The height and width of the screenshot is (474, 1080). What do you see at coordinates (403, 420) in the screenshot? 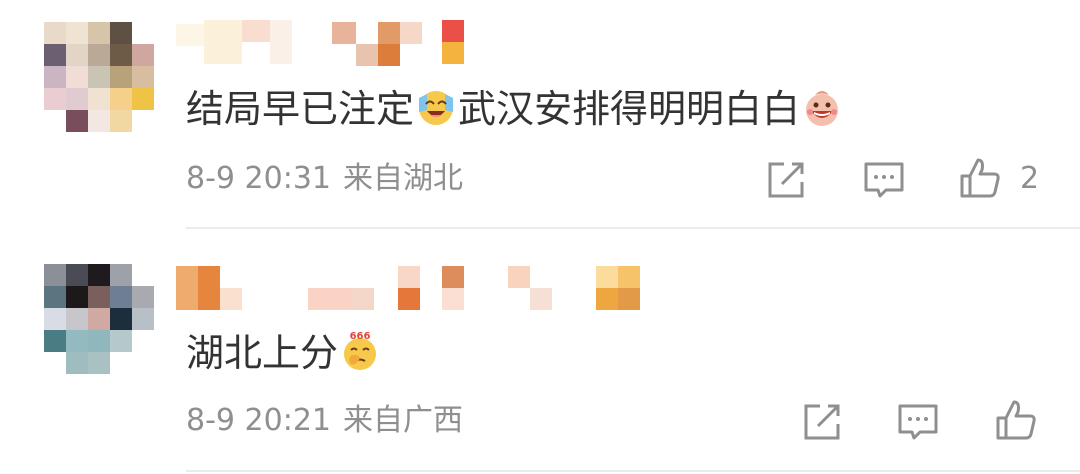
I see `comment-location: 来自广西` at bounding box center [403, 420].